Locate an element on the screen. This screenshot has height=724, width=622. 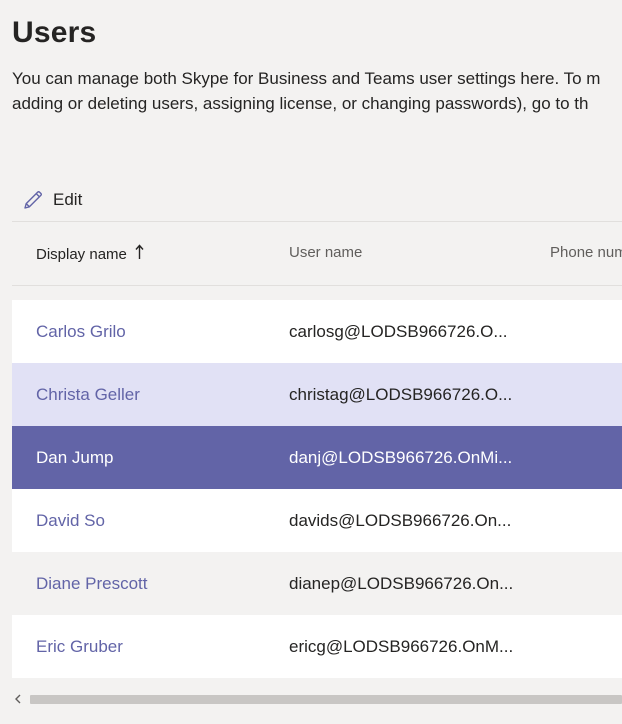
horizontal-scrollbar is located at coordinates (317, 700).